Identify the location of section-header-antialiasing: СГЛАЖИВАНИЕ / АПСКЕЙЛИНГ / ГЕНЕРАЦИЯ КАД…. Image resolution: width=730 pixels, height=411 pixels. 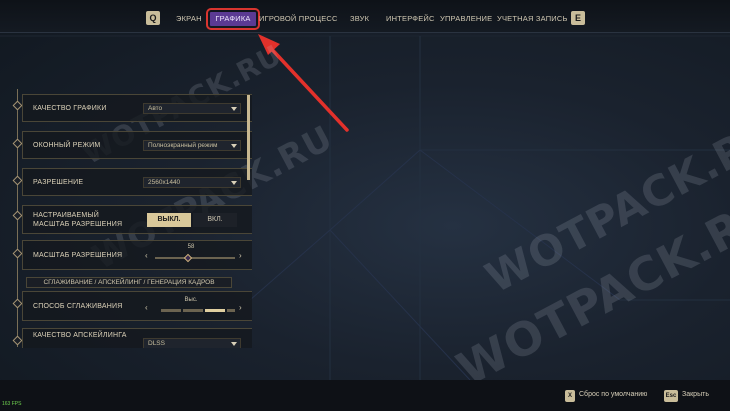
(129, 282).